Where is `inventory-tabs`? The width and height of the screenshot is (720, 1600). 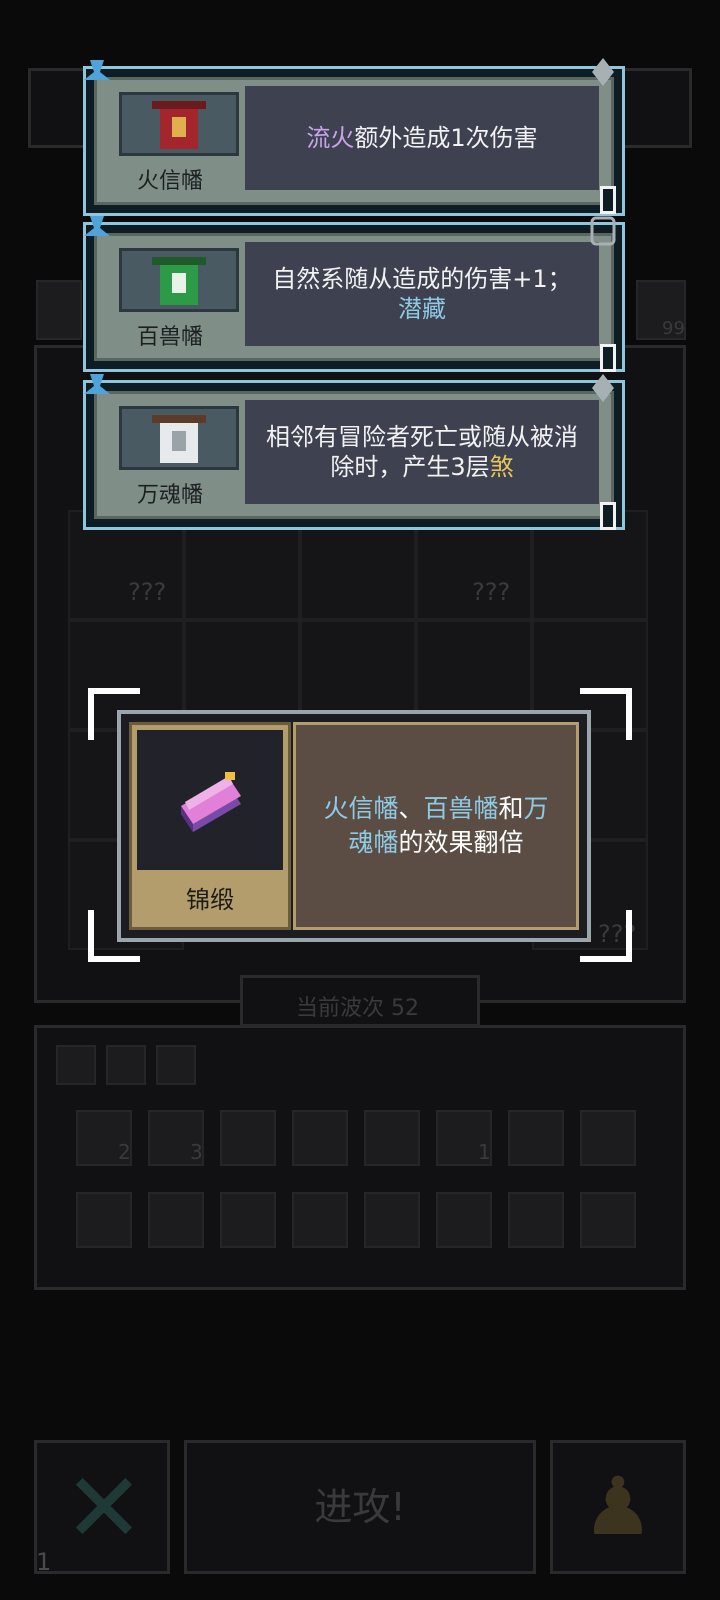 inventory-tabs is located at coordinates (131, 1066).